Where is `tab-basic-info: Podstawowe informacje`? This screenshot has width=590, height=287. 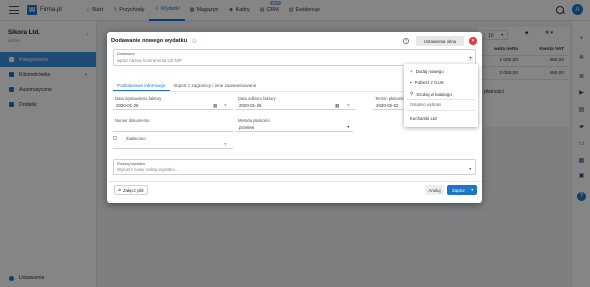 tab-basic-info: Podstawowe informacje is located at coordinates (141, 85).